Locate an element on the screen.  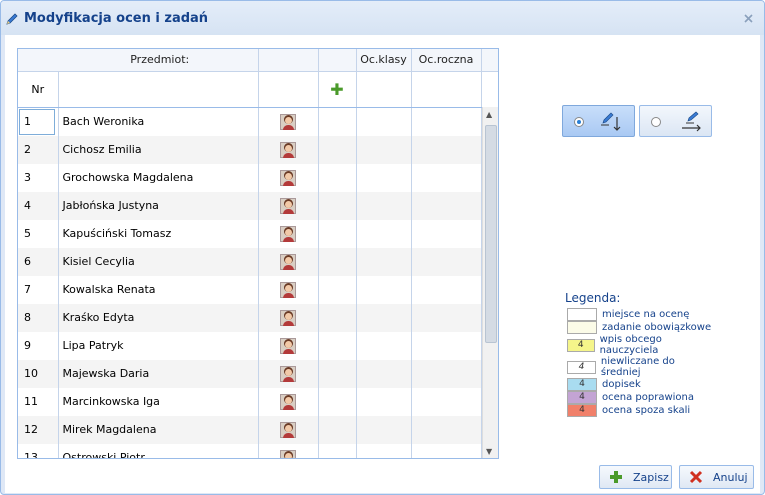
table-row: 3 Grochowska Magdalena is located at coordinates (258, 177).